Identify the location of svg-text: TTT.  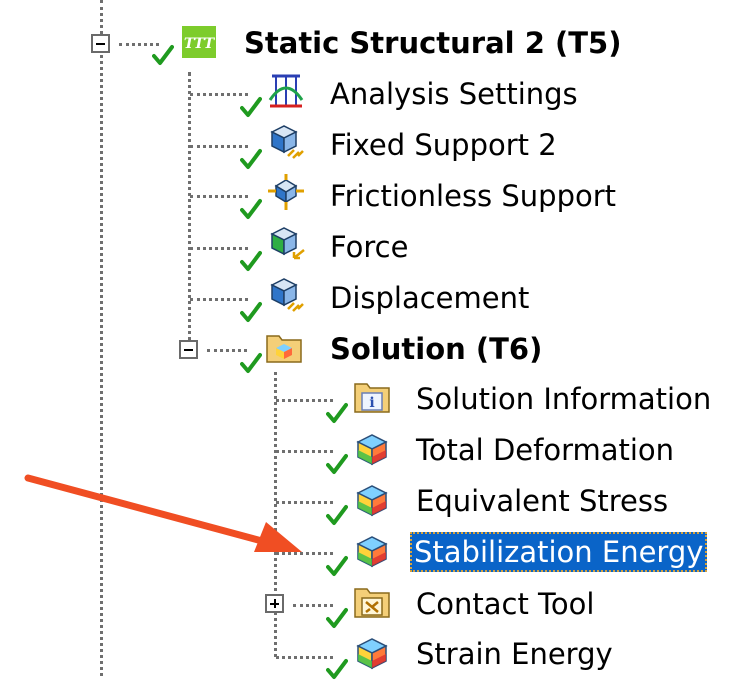
(200, 44).